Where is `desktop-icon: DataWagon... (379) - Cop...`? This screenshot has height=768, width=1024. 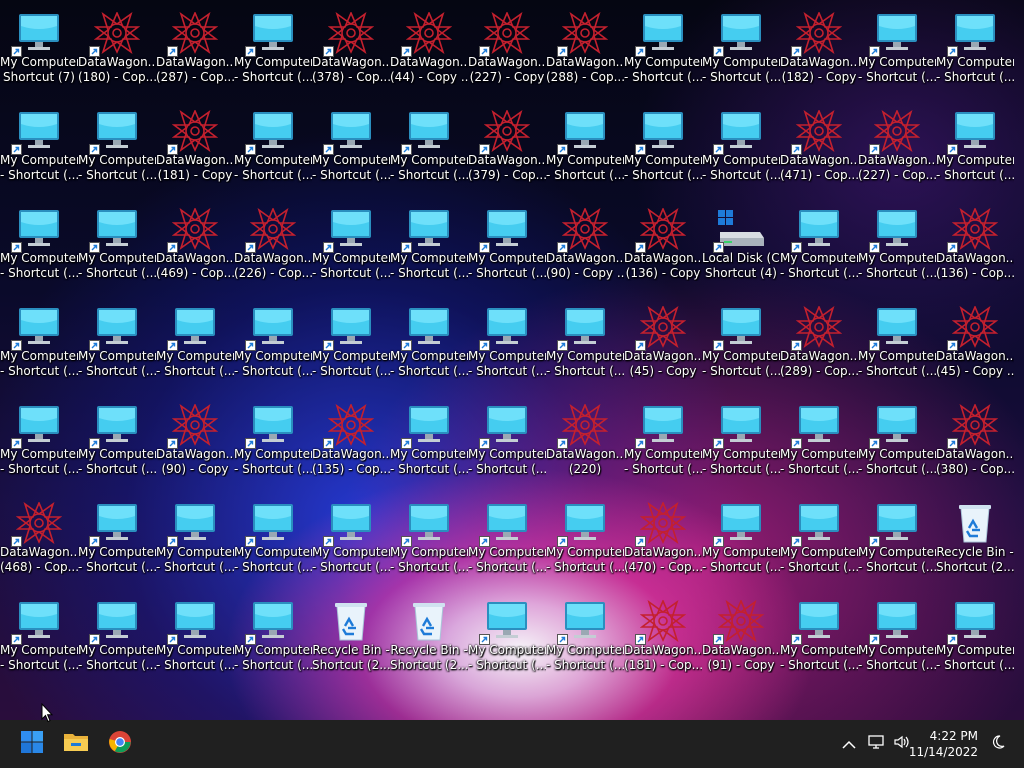 desktop-icon: DataWagon... (379) - Cop... is located at coordinates (507, 151).